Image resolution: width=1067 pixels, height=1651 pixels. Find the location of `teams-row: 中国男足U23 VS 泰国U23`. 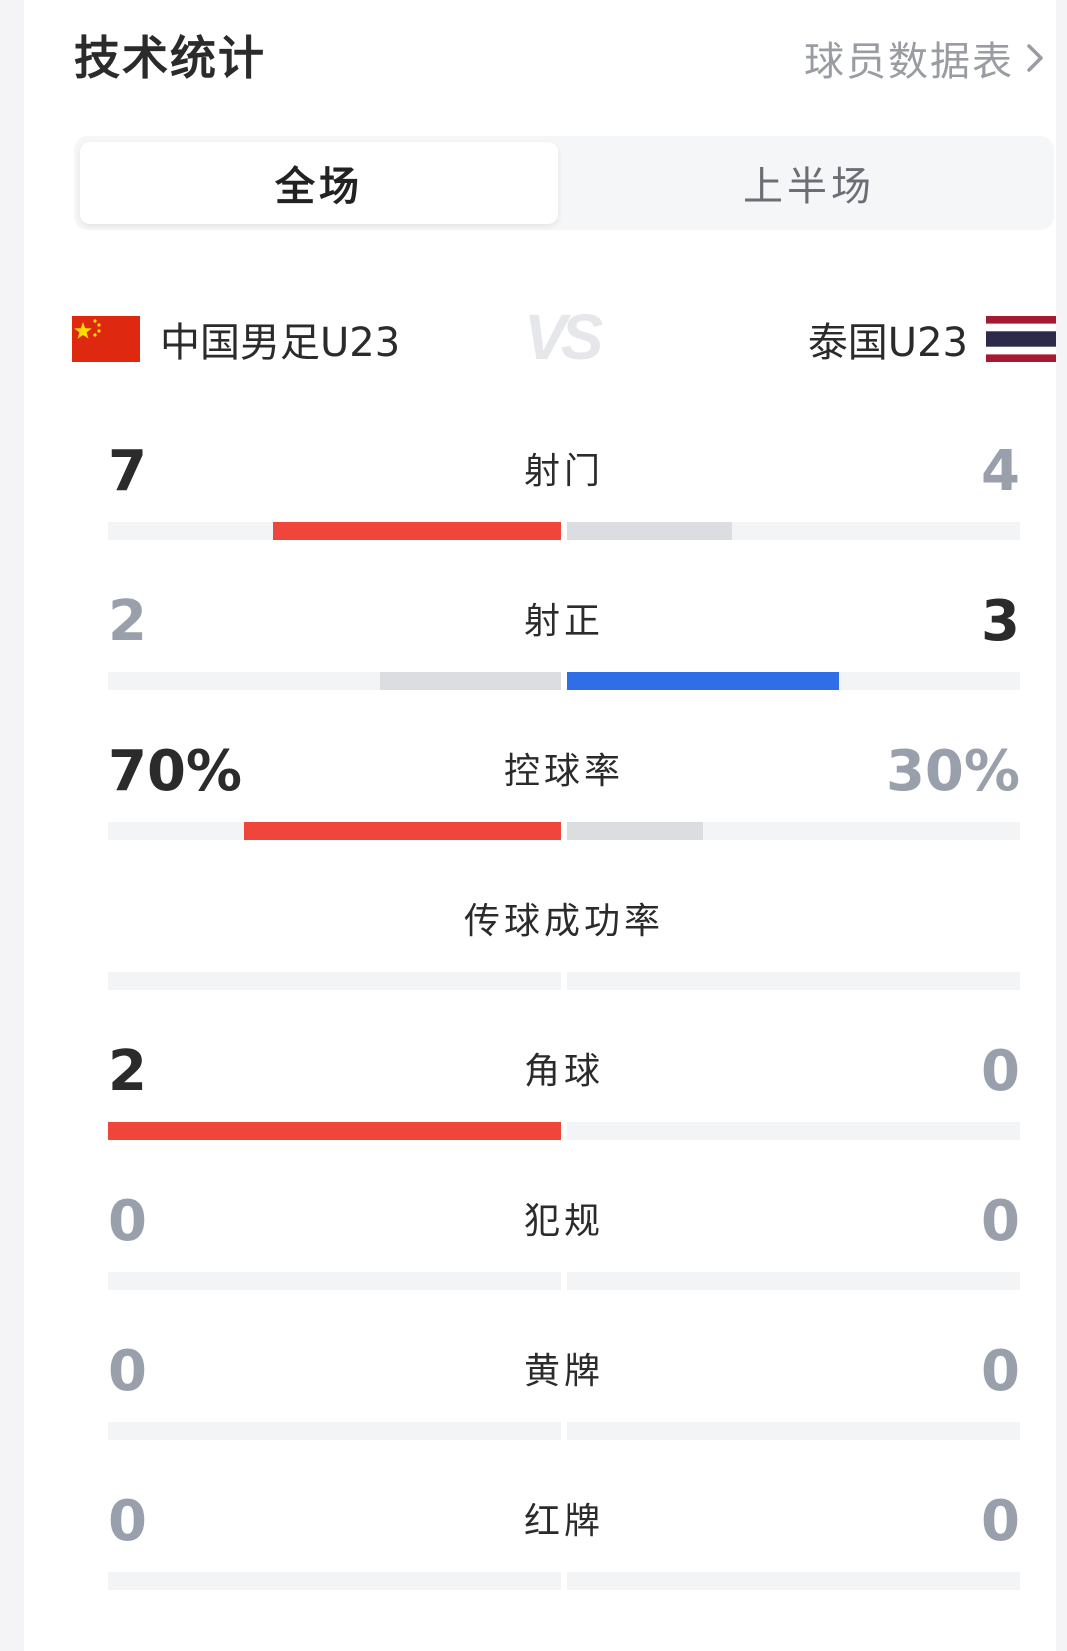

teams-row: 中国男足U23 VS 泰国U23 is located at coordinates (564, 337).